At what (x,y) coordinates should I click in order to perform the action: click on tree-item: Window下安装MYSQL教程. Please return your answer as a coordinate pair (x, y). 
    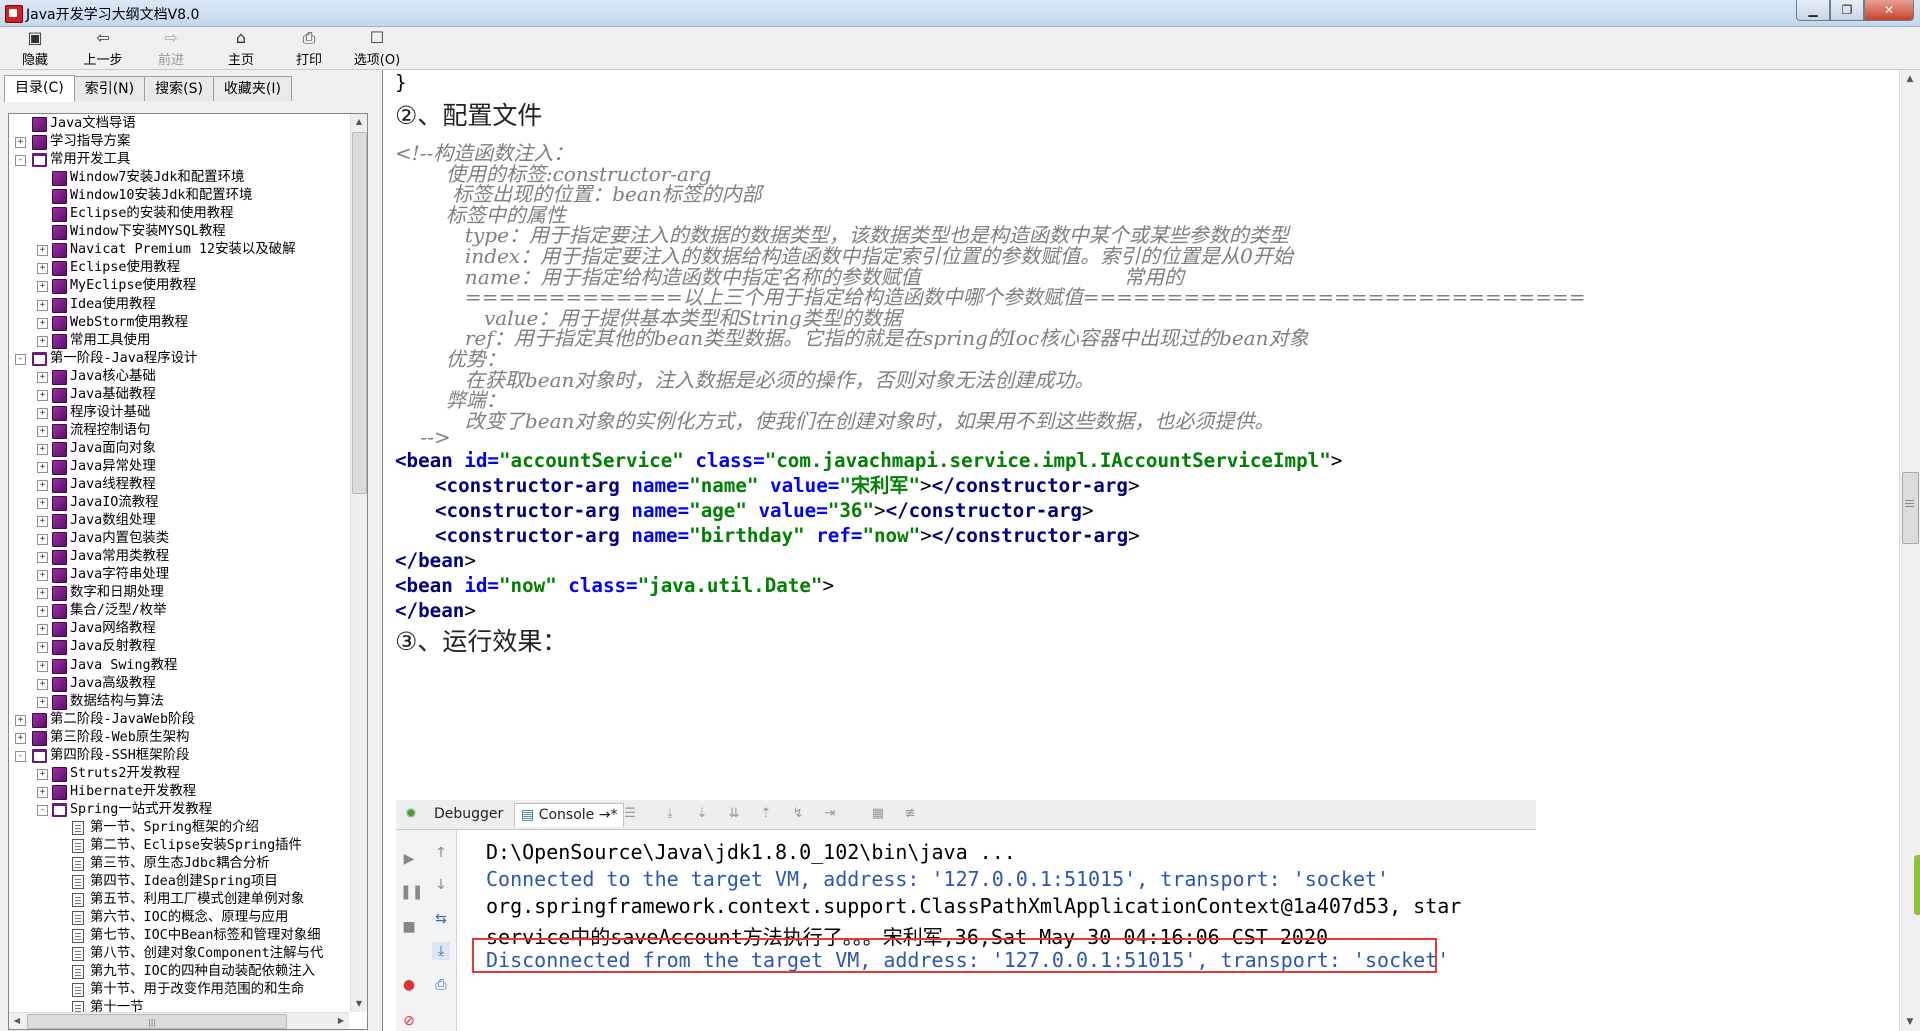
    Looking at the image, I should click on (179, 232).